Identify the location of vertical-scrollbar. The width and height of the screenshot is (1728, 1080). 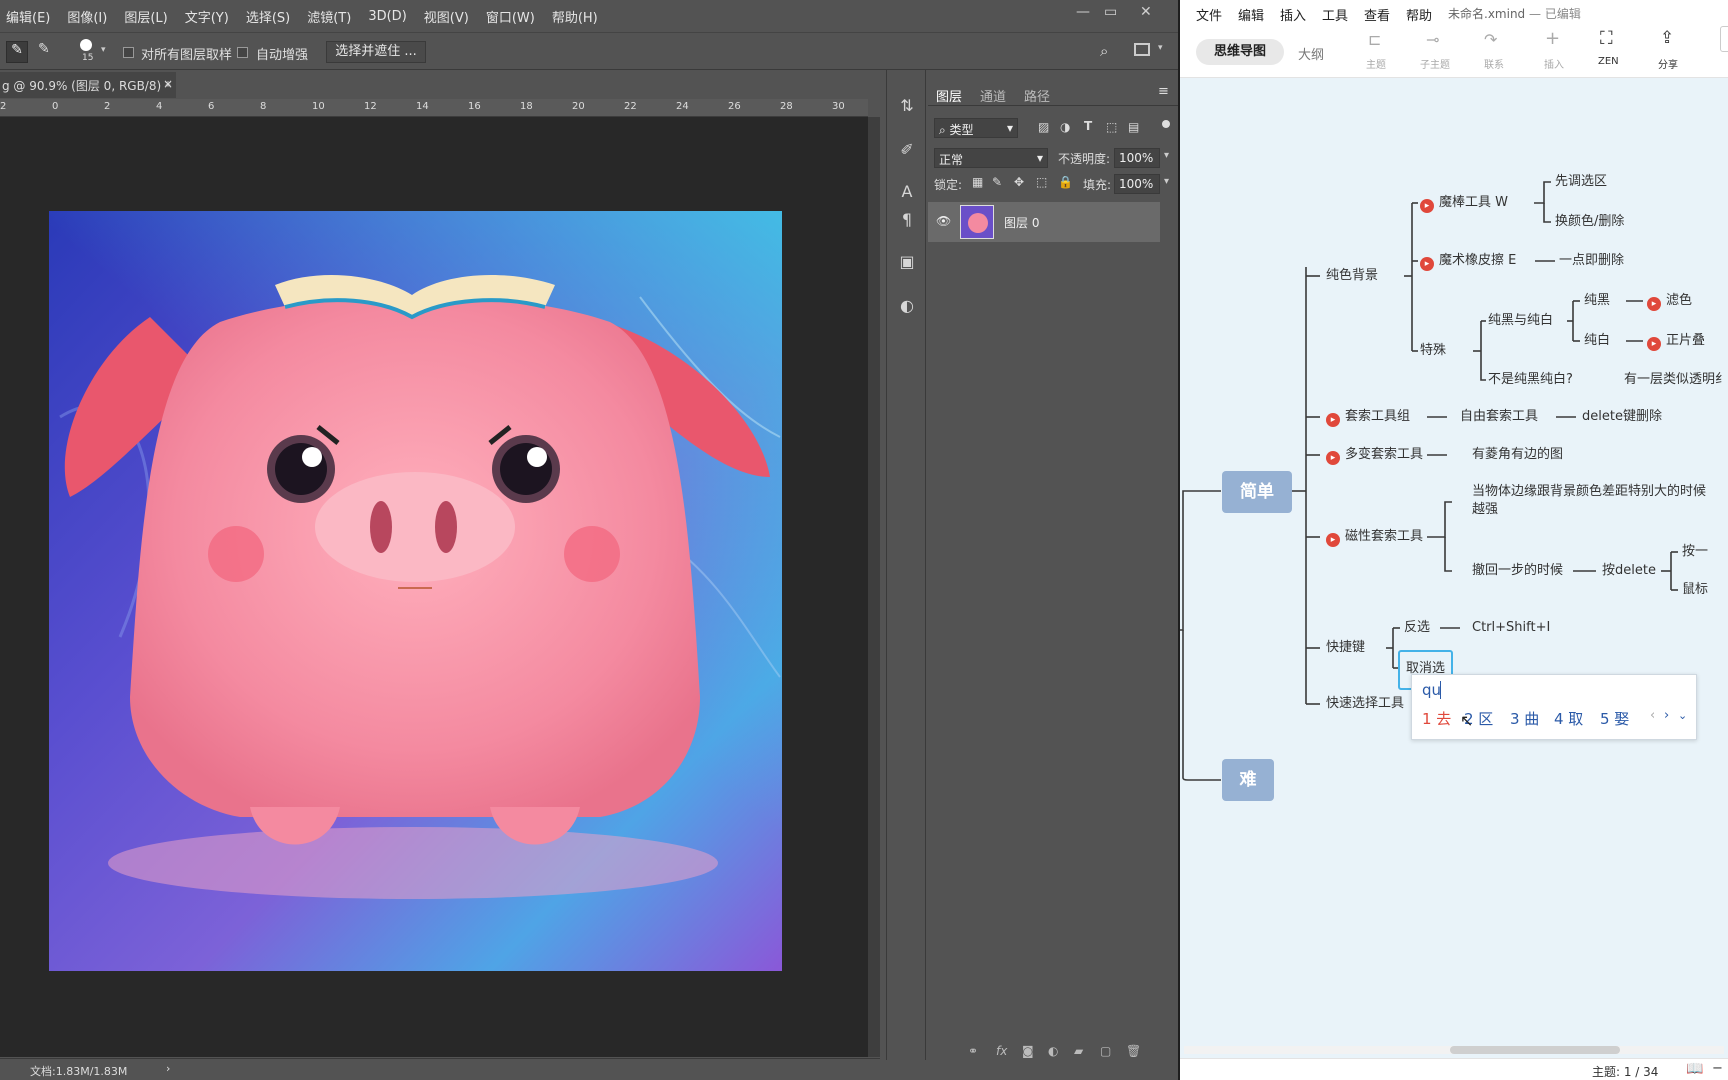
(874, 587).